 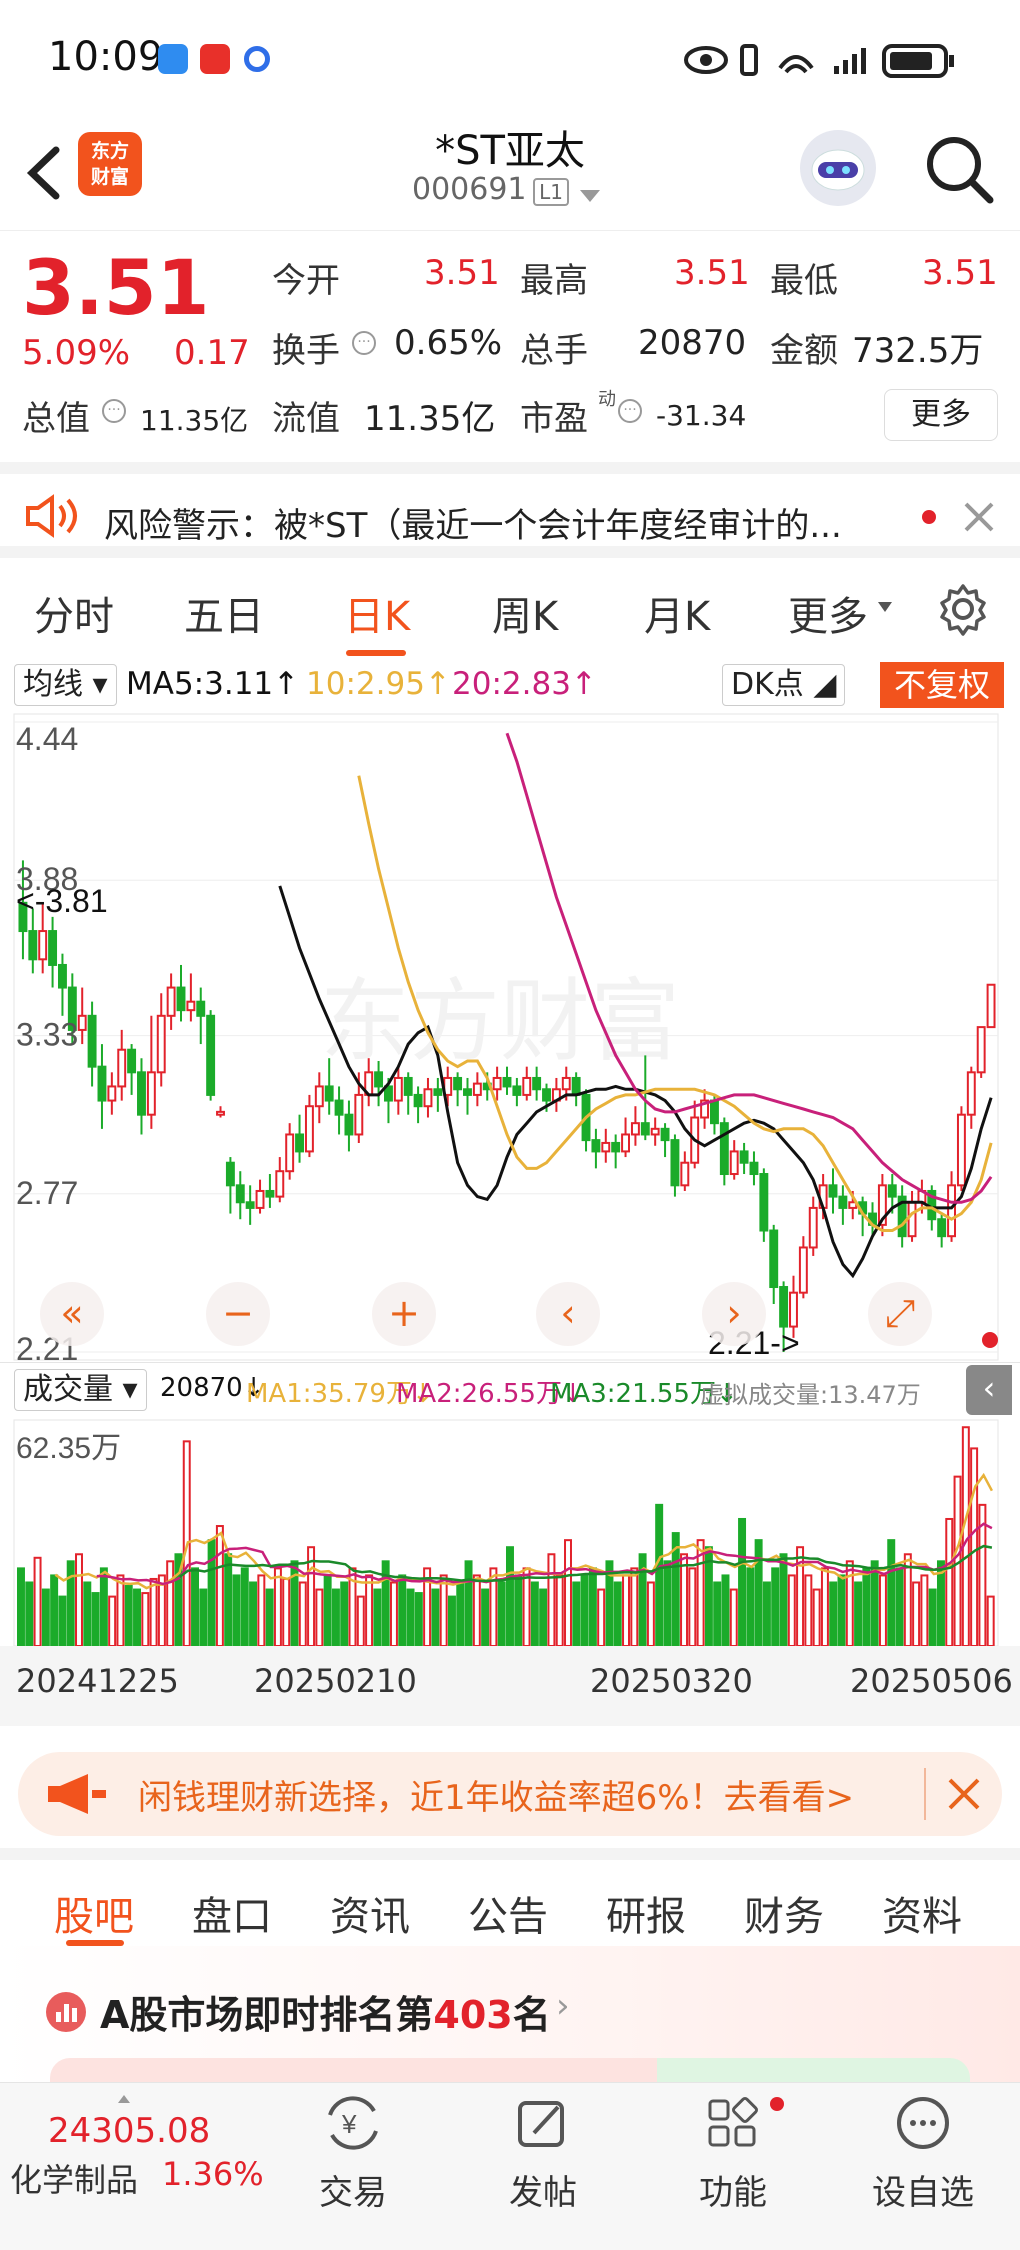 What do you see at coordinates (510, 2022) in the screenshot?
I see `market-rank-card: A股市场即时排名第403名 ›` at bounding box center [510, 2022].